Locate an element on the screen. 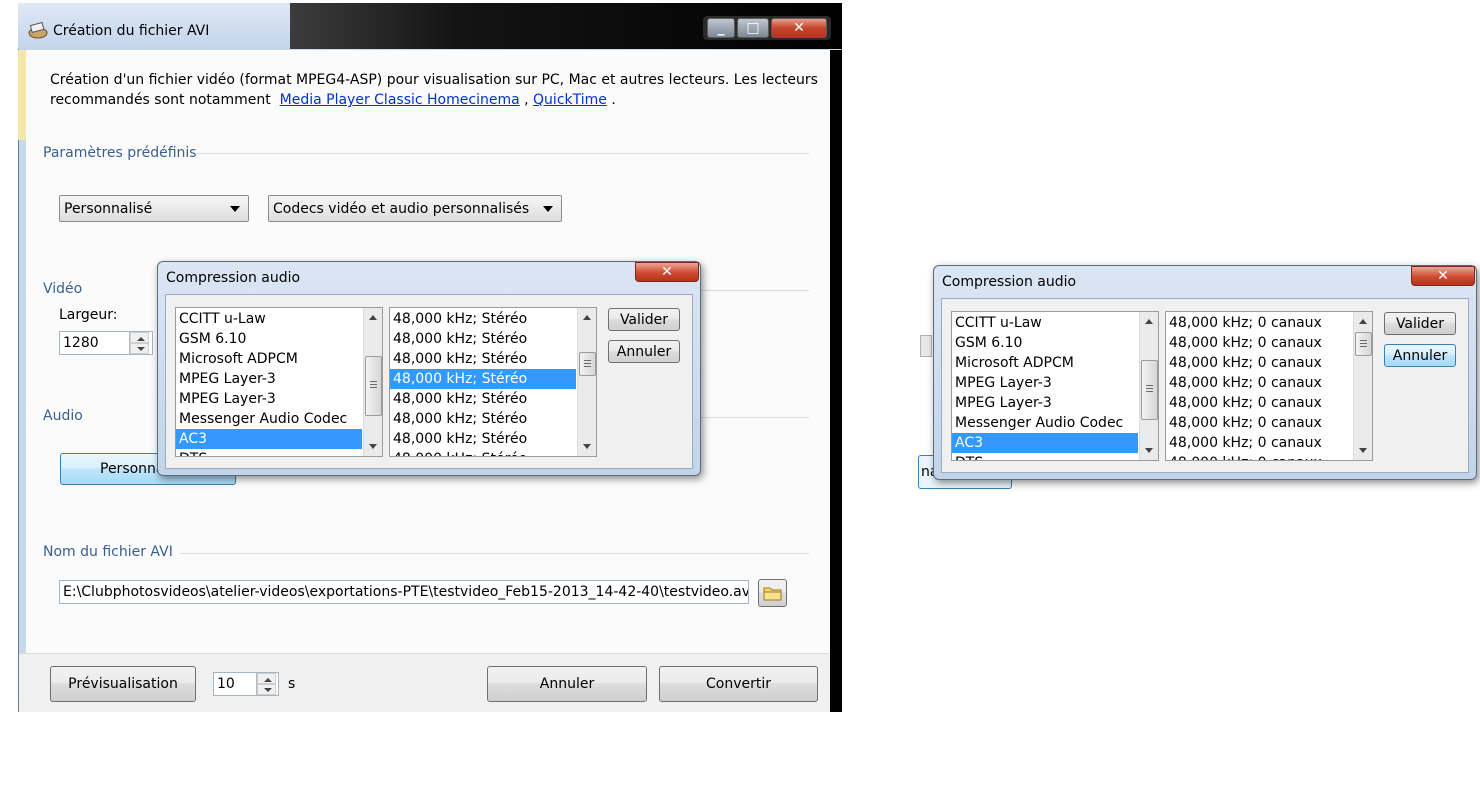 The width and height of the screenshot is (1480, 811). video-separator is located at coordinates (754, 290).